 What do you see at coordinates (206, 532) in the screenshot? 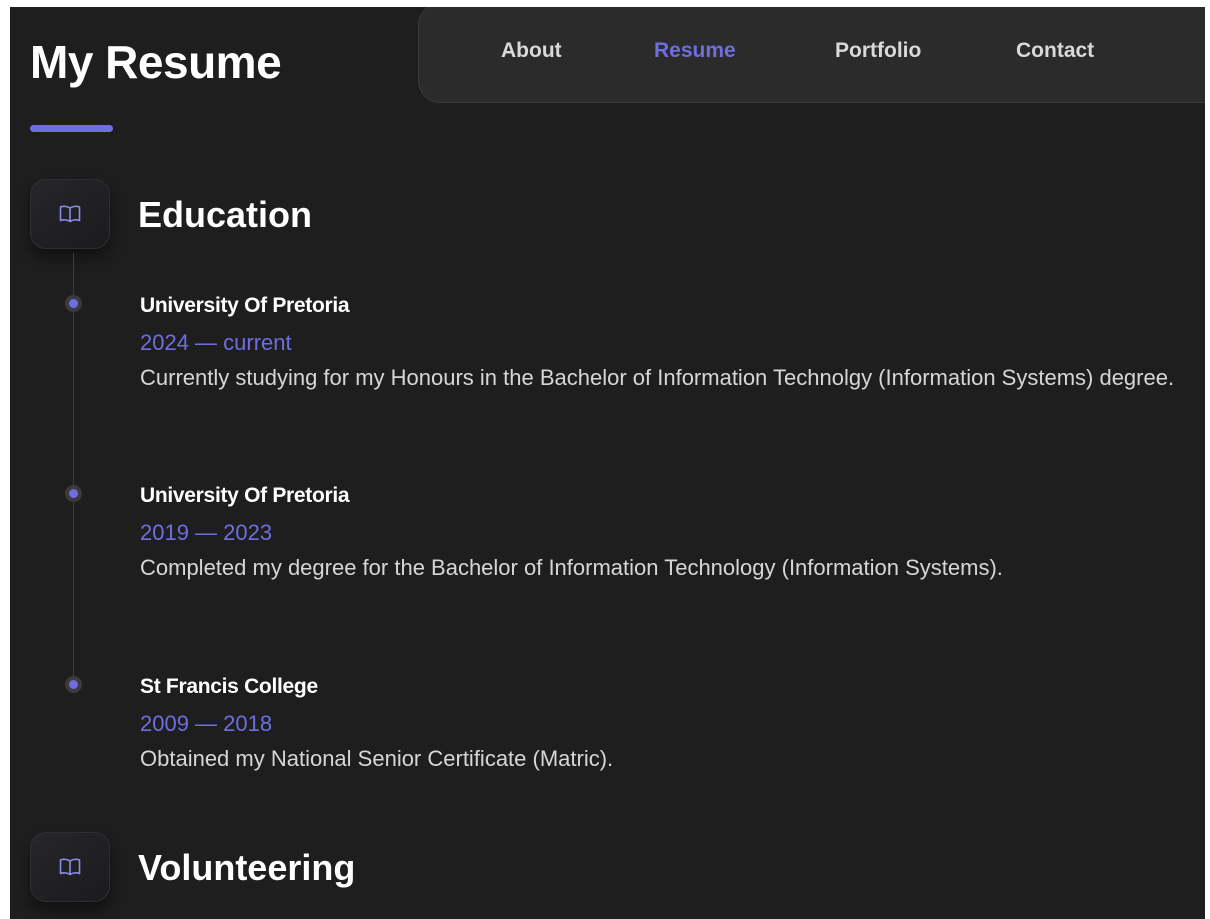
I see `timeline-item-date: 2019 — 2023` at bounding box center [206, 532].